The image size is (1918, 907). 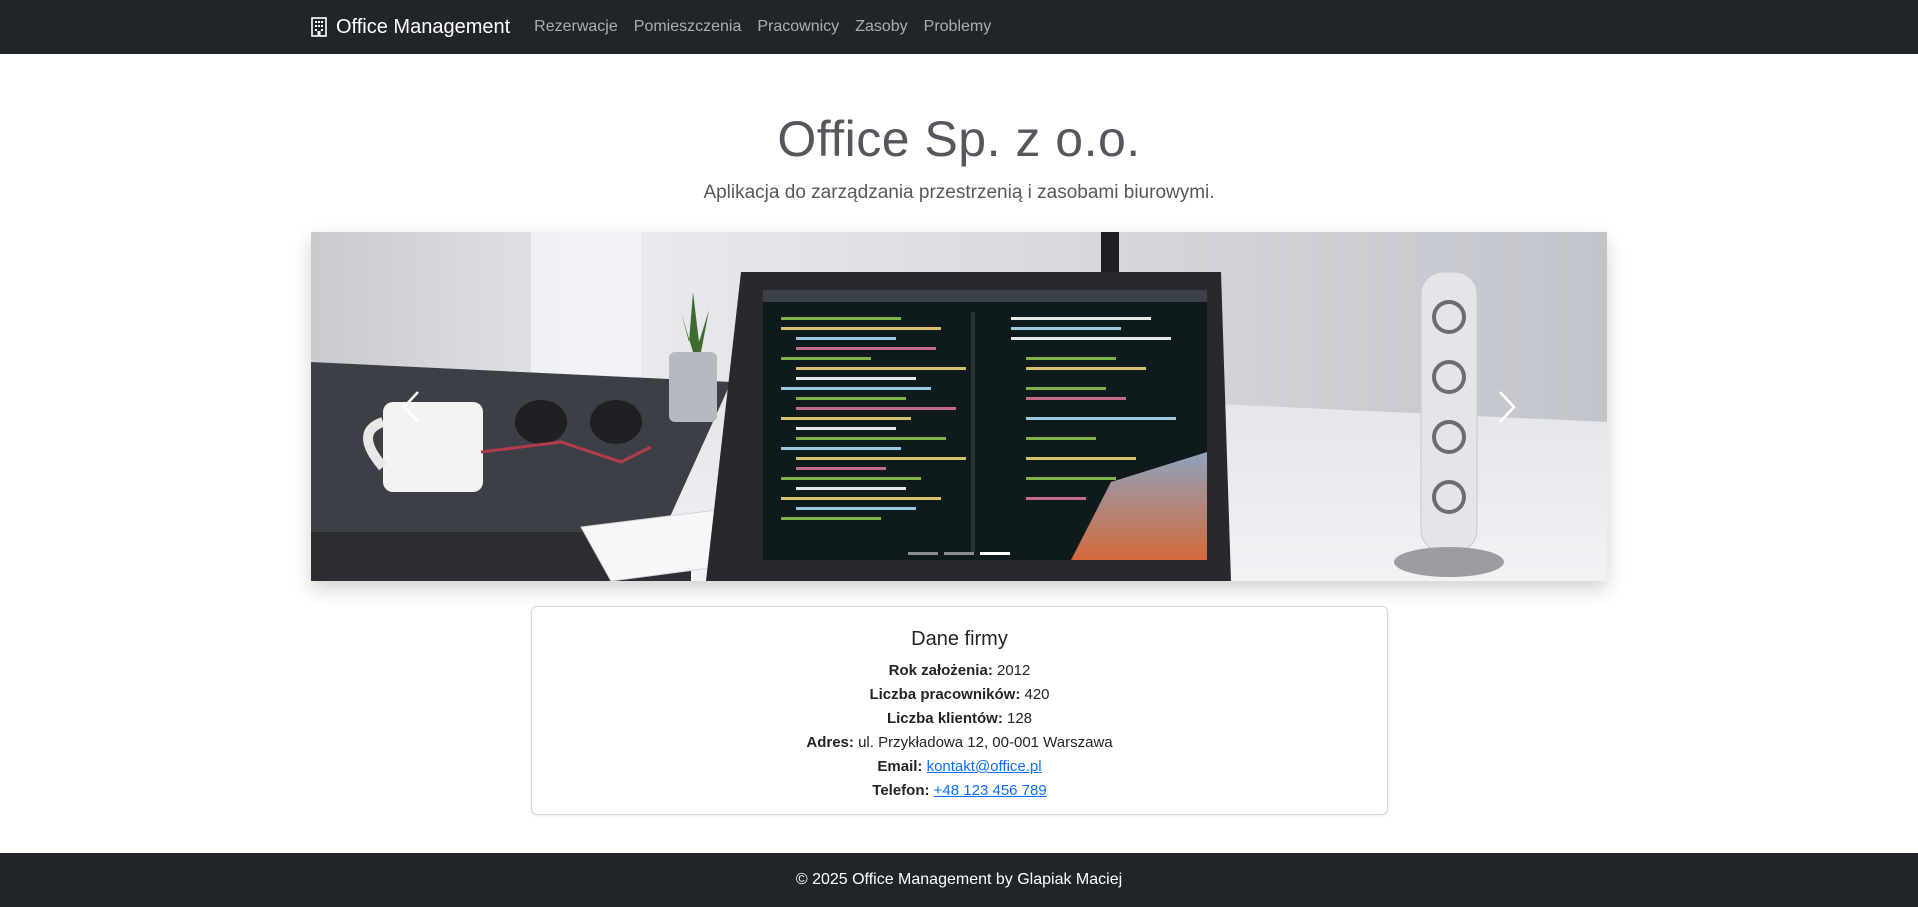 I want to click on phone-link: +48 123 456 789, so click(x=990, y=790).